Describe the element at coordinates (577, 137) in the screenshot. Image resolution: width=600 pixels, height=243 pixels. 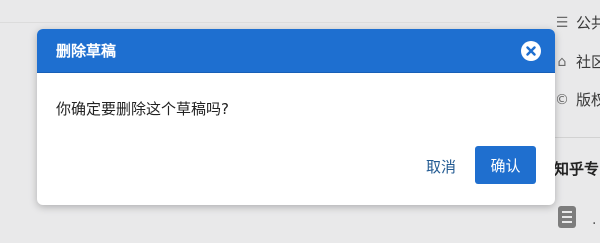
I see `sidebar-divider` at that location.